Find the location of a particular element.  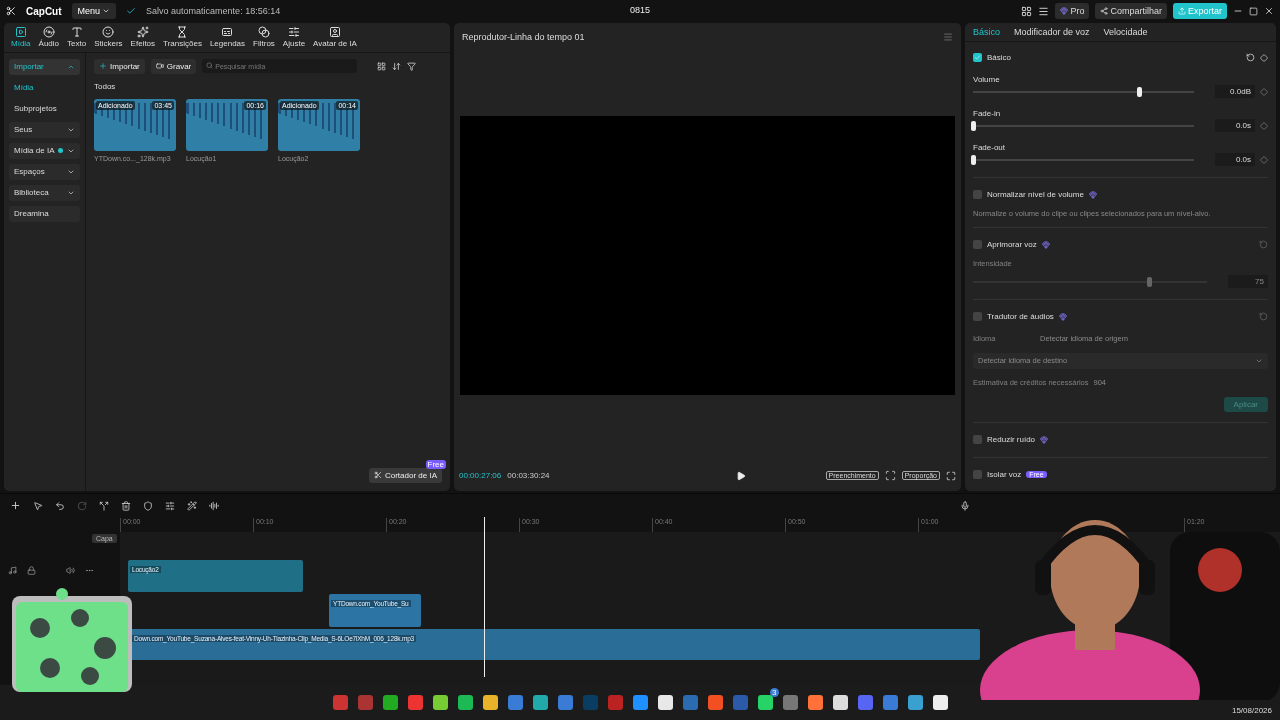

disc-icon is located at coordinates (48, 32).